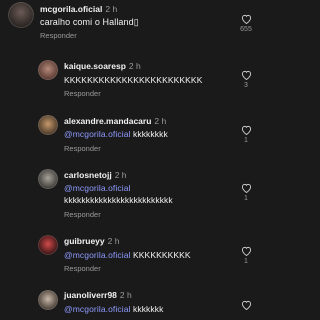 The image size is (320, 320). Describe the element at coordinates (246, 85) in the screenshot. I see `like-count: 3` at that location.